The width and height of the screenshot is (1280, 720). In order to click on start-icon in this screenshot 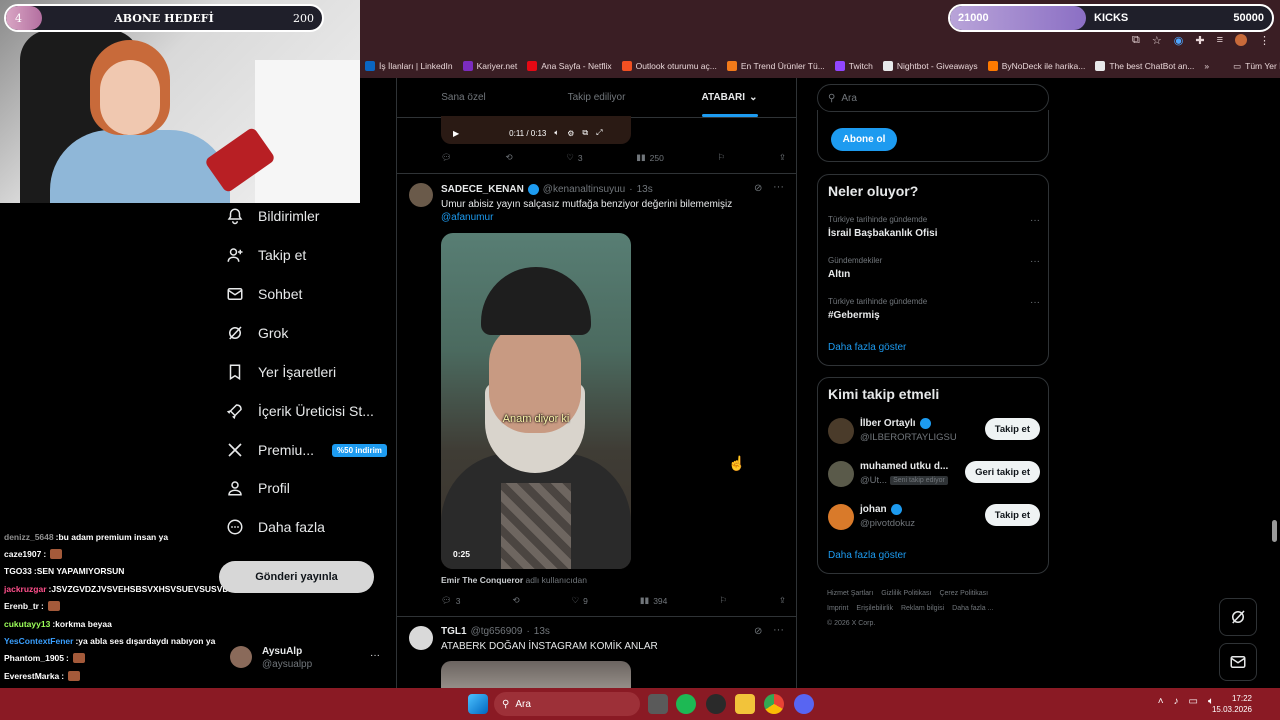, I will do `click(478, 704)`.